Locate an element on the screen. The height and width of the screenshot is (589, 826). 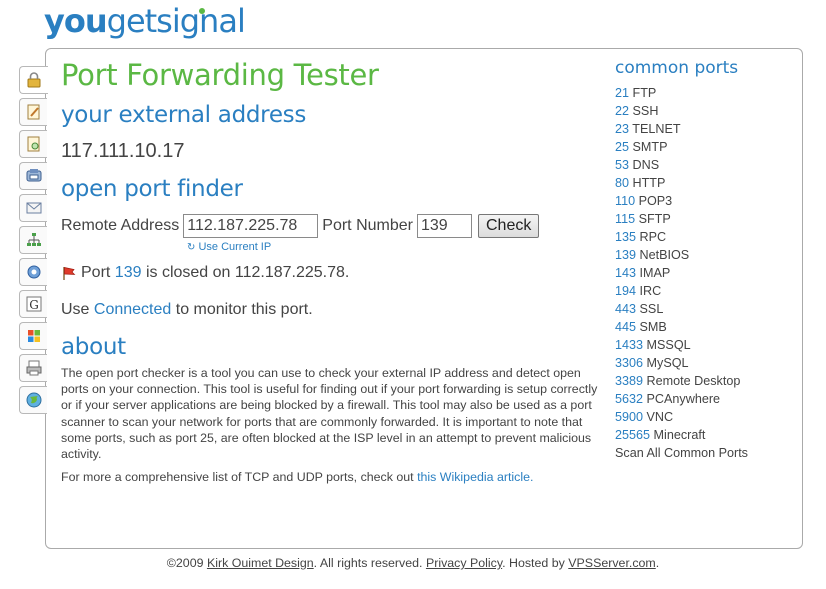
port-number-link: 135 is located at coordinates (625, 237).